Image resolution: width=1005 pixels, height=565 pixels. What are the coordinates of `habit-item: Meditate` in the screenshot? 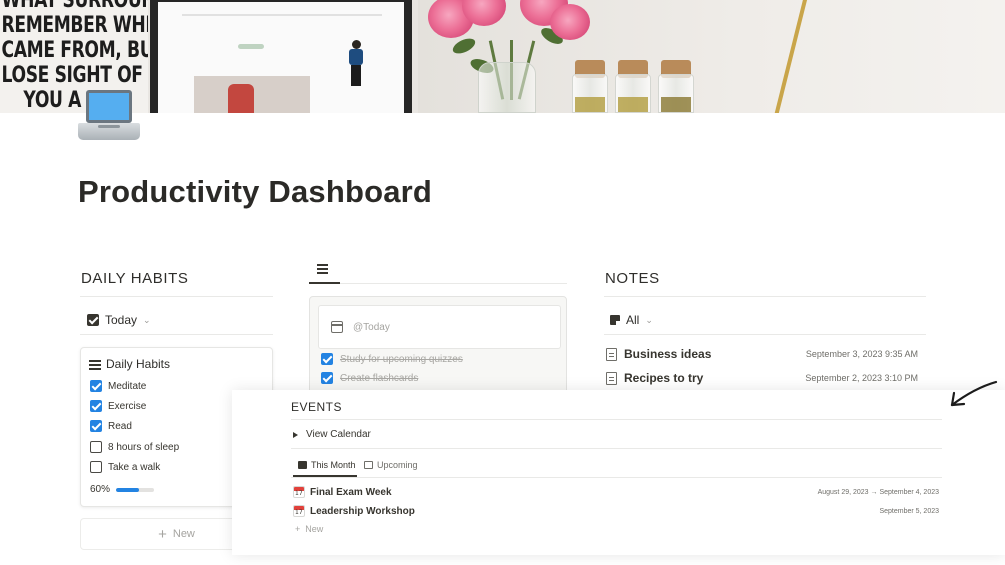 It's located at (118, 386).